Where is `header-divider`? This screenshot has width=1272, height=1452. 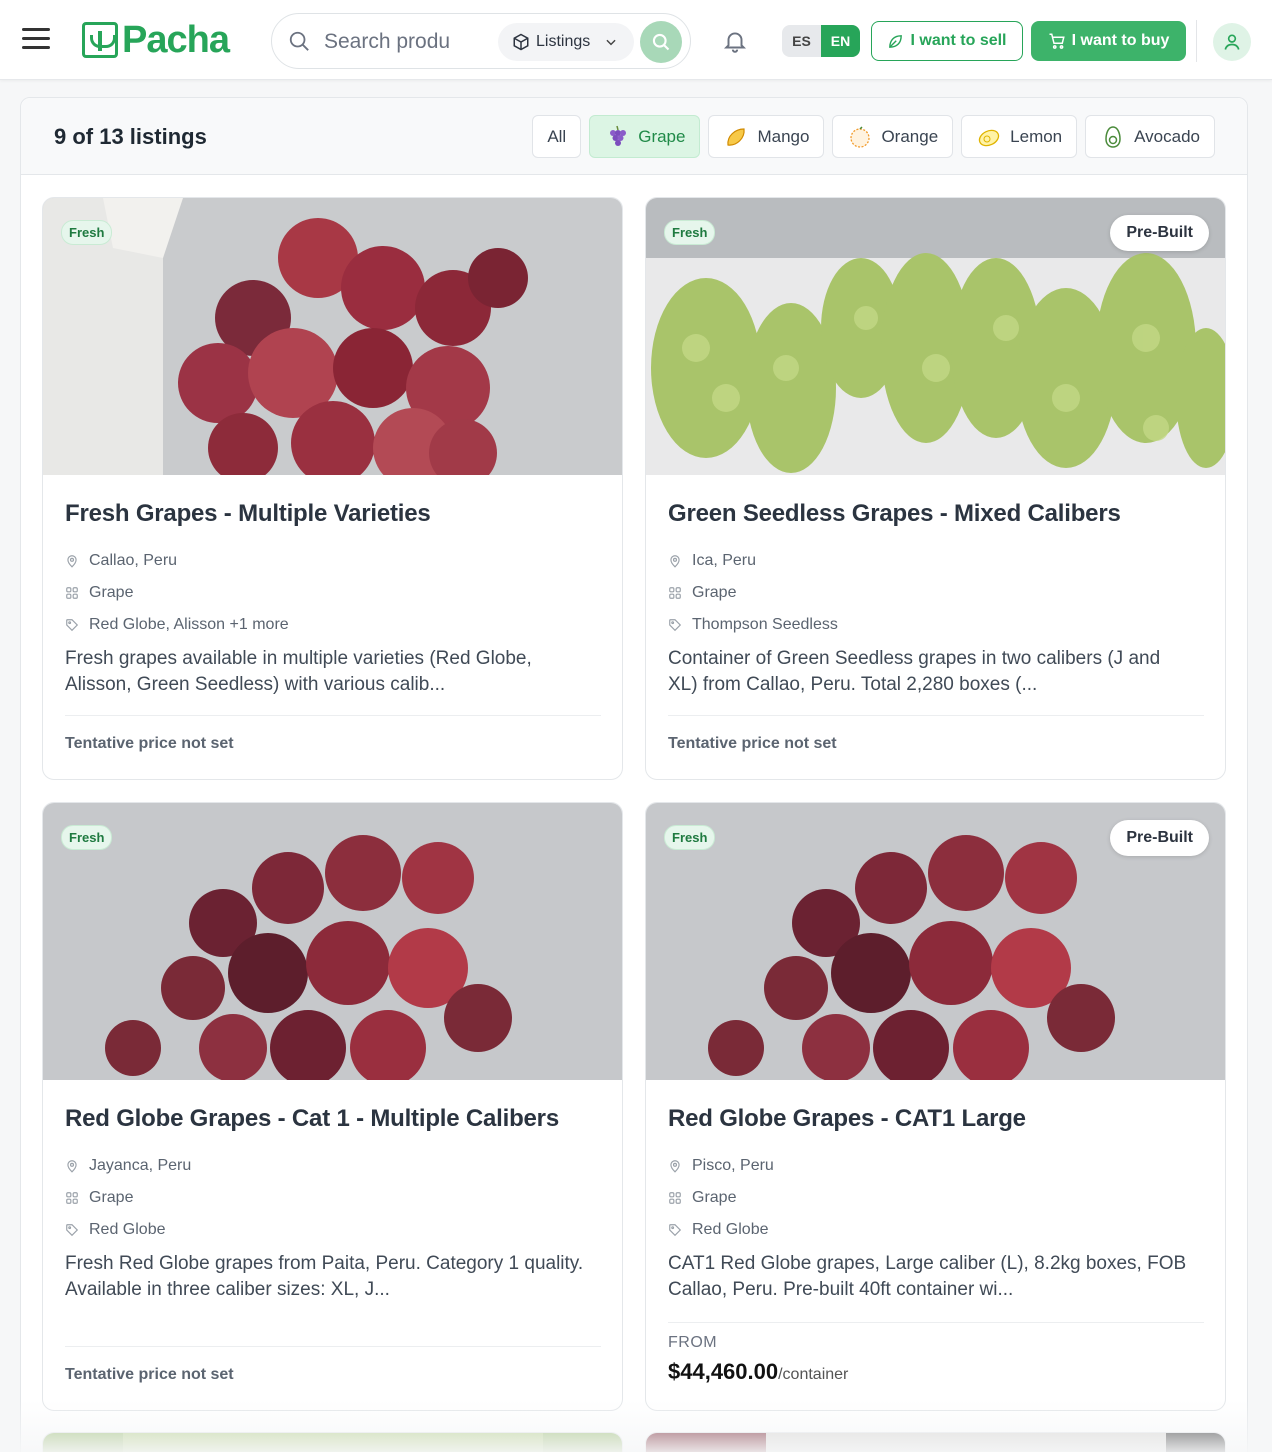
header-divider is located at coordinates (1196, 41).